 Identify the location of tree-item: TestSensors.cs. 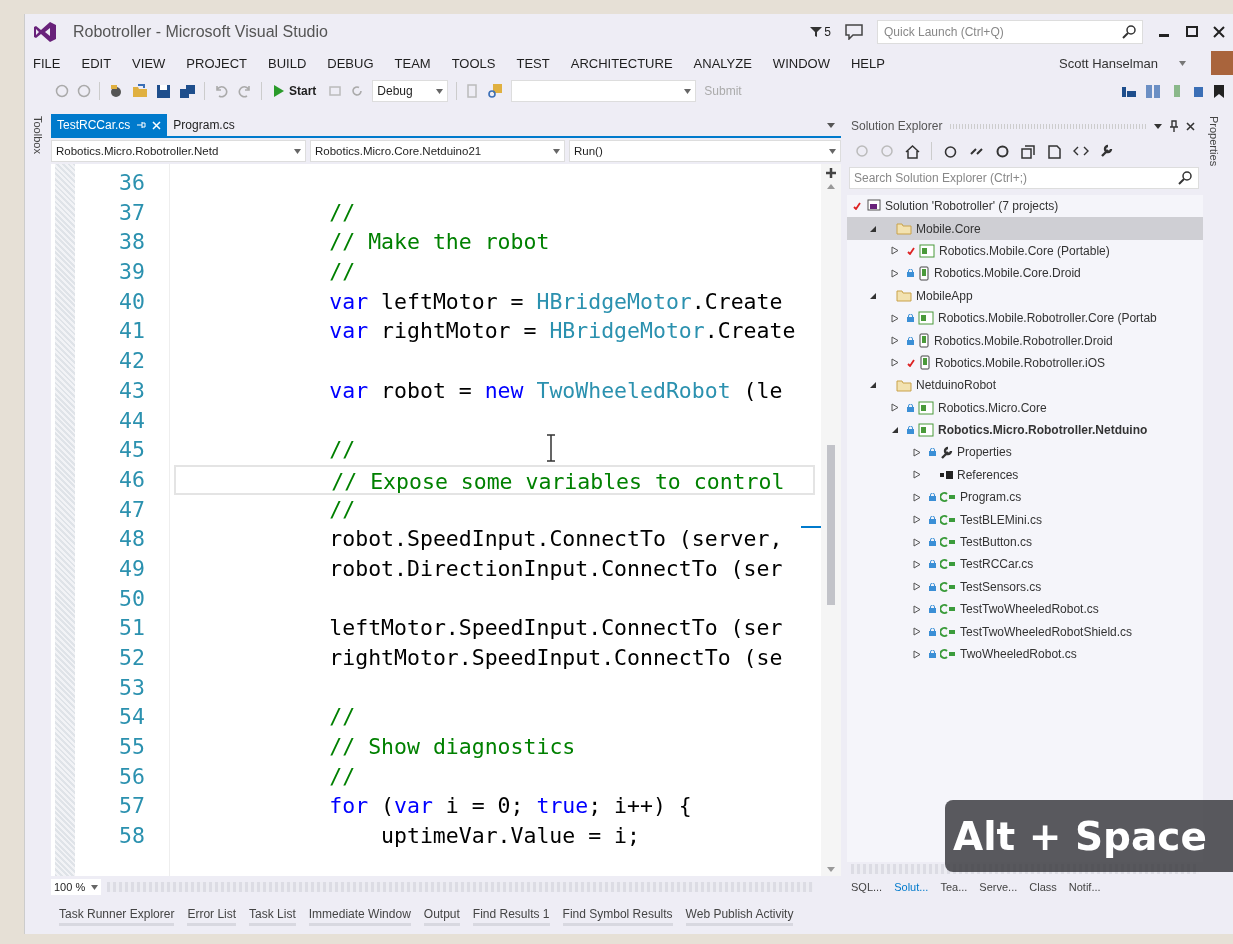
(1058, 587).